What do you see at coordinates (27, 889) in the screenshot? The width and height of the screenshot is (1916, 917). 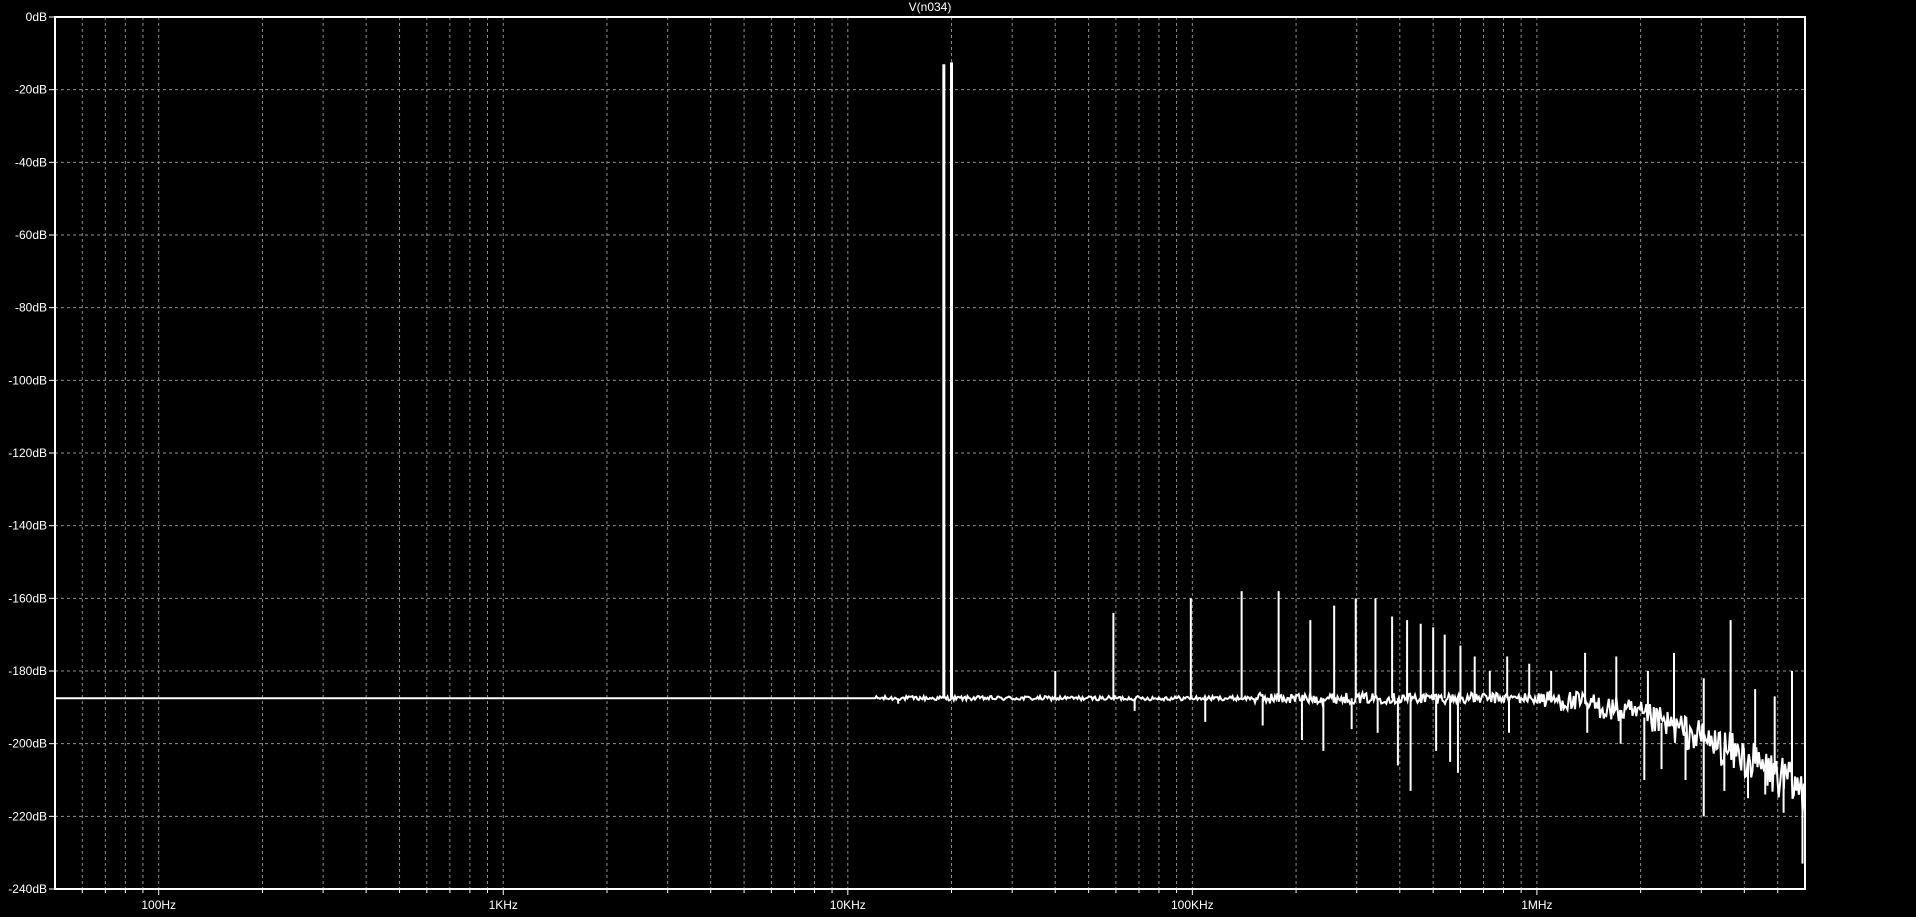 I see `y-tick-label: -240dB` at bounding box center [27, 889].